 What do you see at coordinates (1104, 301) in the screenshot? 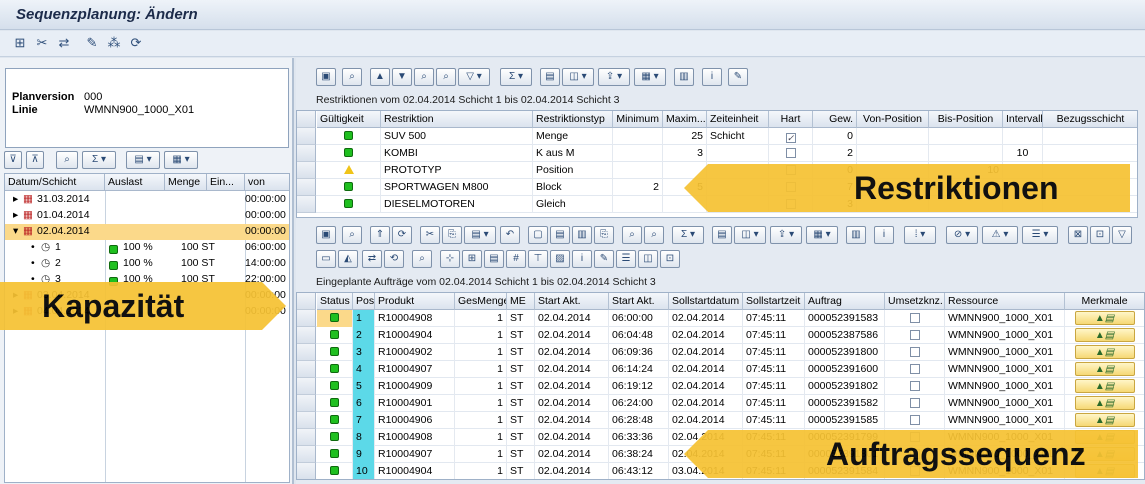
I see `col-header: Merkmale` at bounding box center [1104, 301].